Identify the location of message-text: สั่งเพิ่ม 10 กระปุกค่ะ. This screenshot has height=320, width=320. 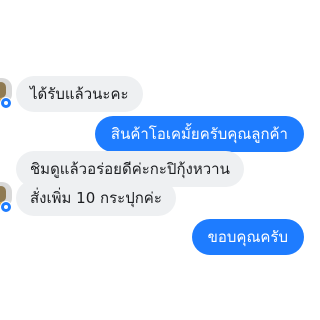
(96, 198).